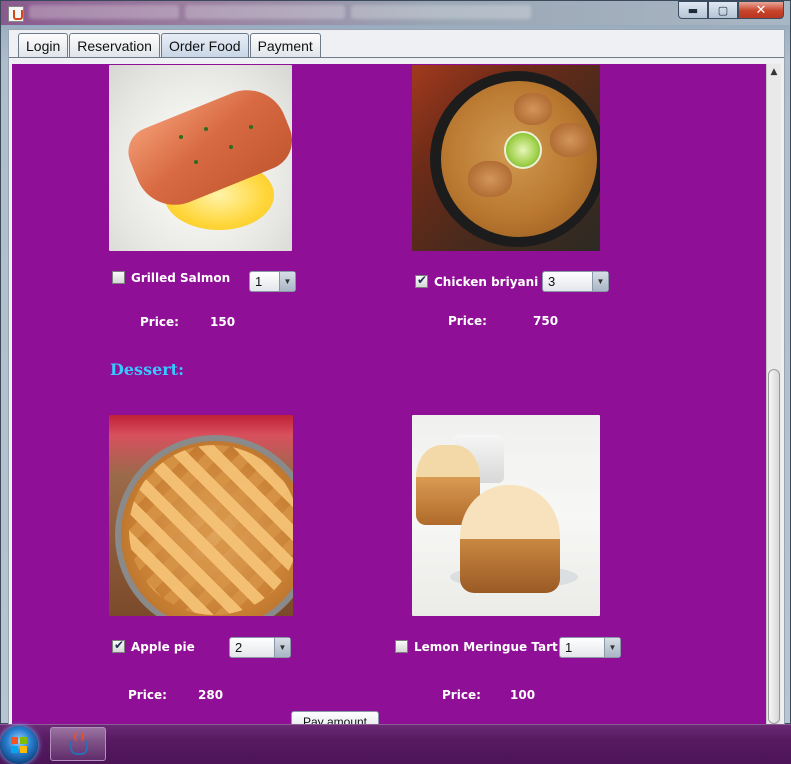  What do you see at coordinates (201, 515) in the screenshot?
I see `apple-pie-image` at bounding box center [201, 515].